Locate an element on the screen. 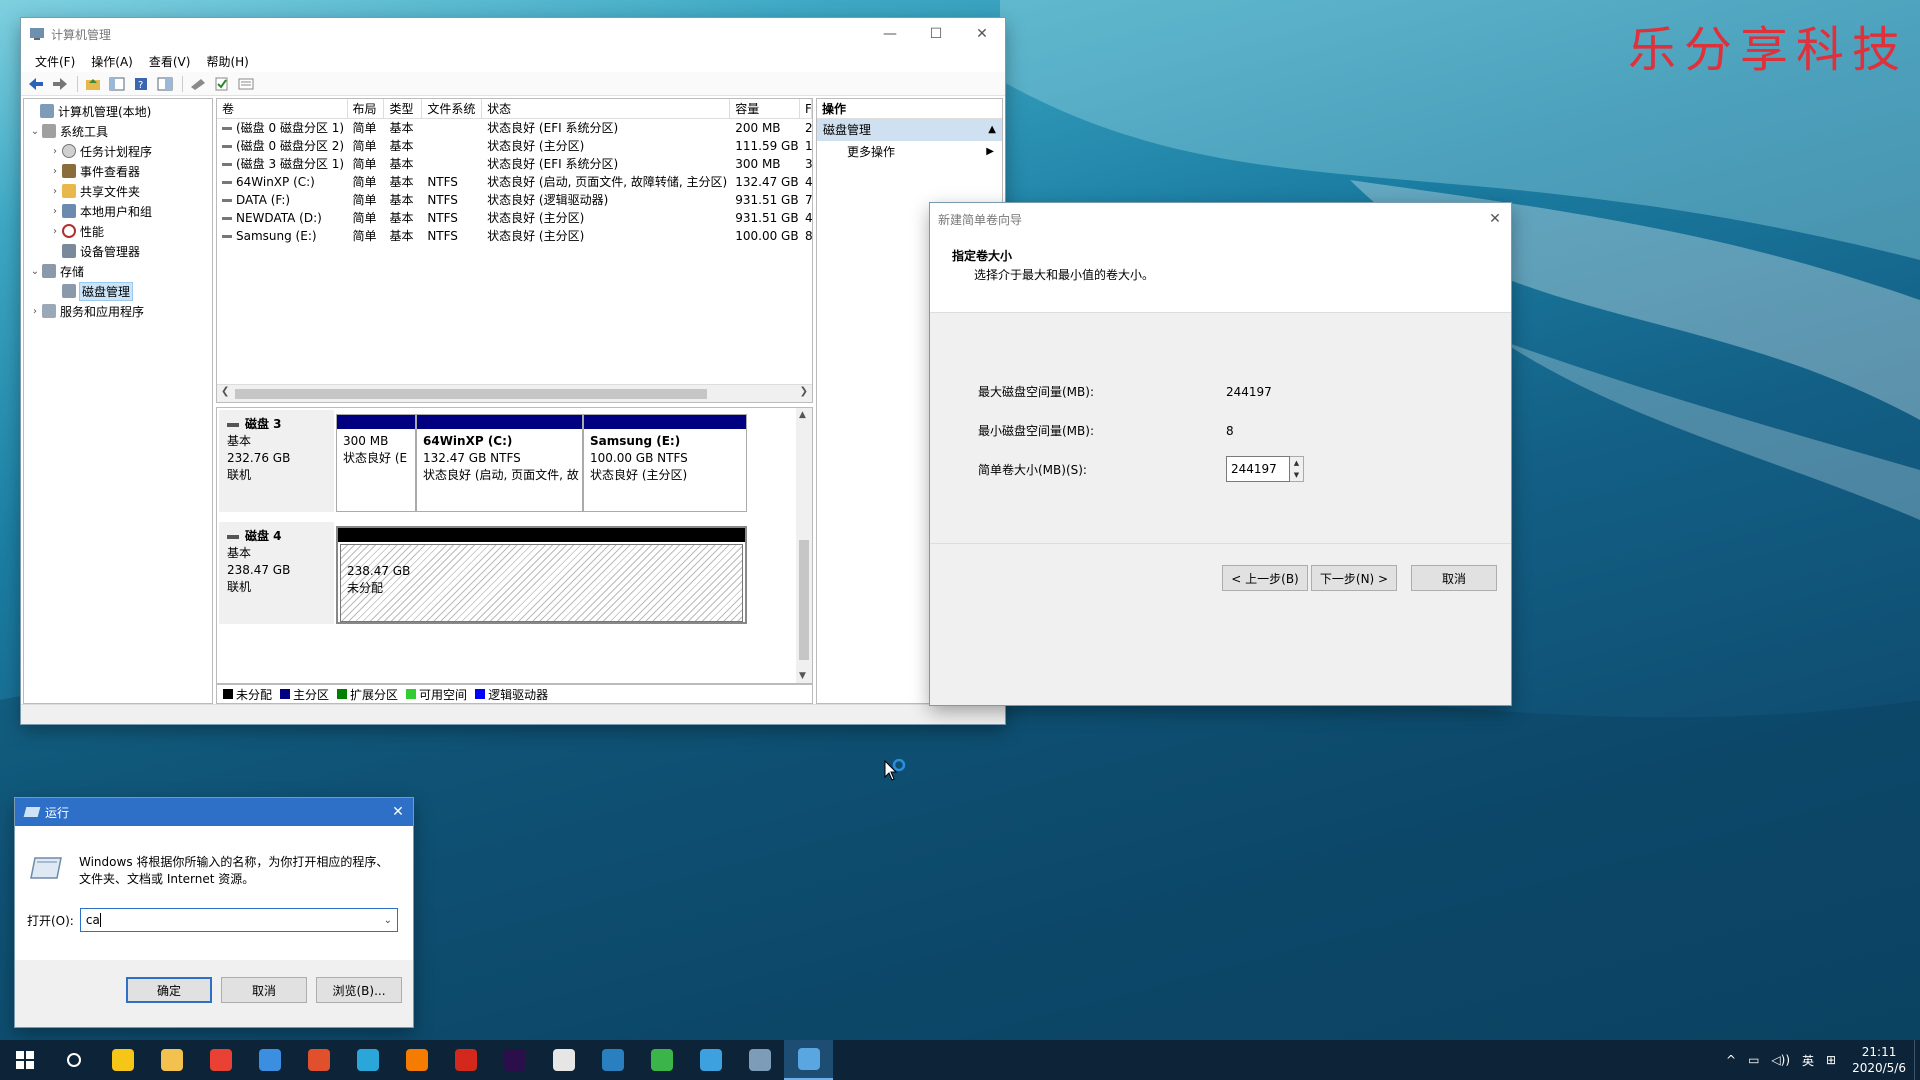 The image size is (1920, 1080). spin-up-icon: ▲ is located at coordinates (1296, 463).